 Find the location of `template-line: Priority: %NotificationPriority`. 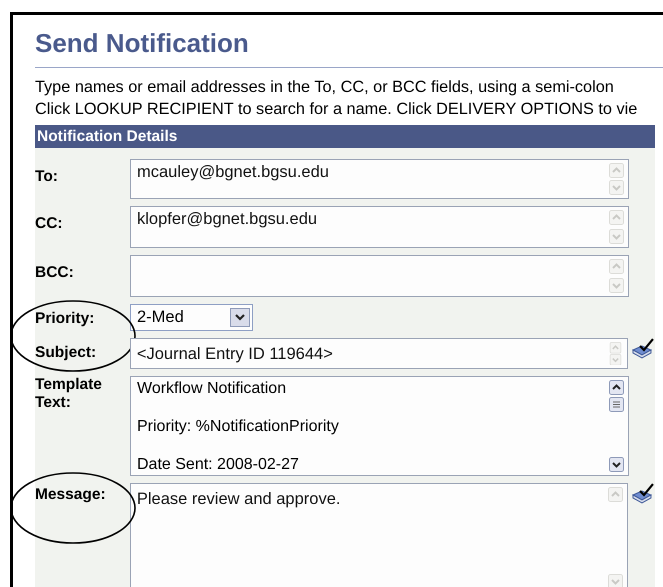

template-line: Priority: %NotificationPriority is located at coordinates (238, 426).